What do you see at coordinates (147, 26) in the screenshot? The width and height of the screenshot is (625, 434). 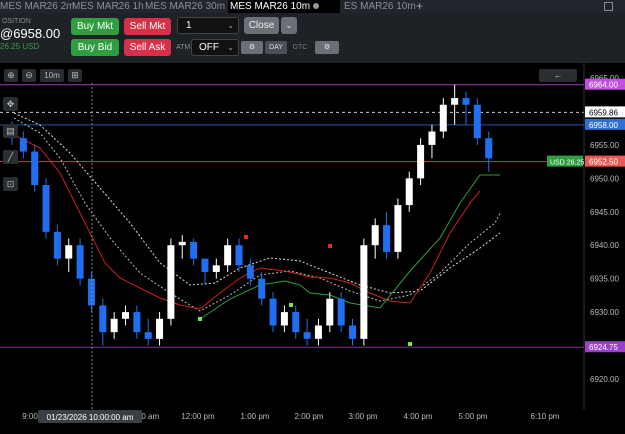 I see `sell-market-button: Sell Mkt` at bounding box center [147, 26].